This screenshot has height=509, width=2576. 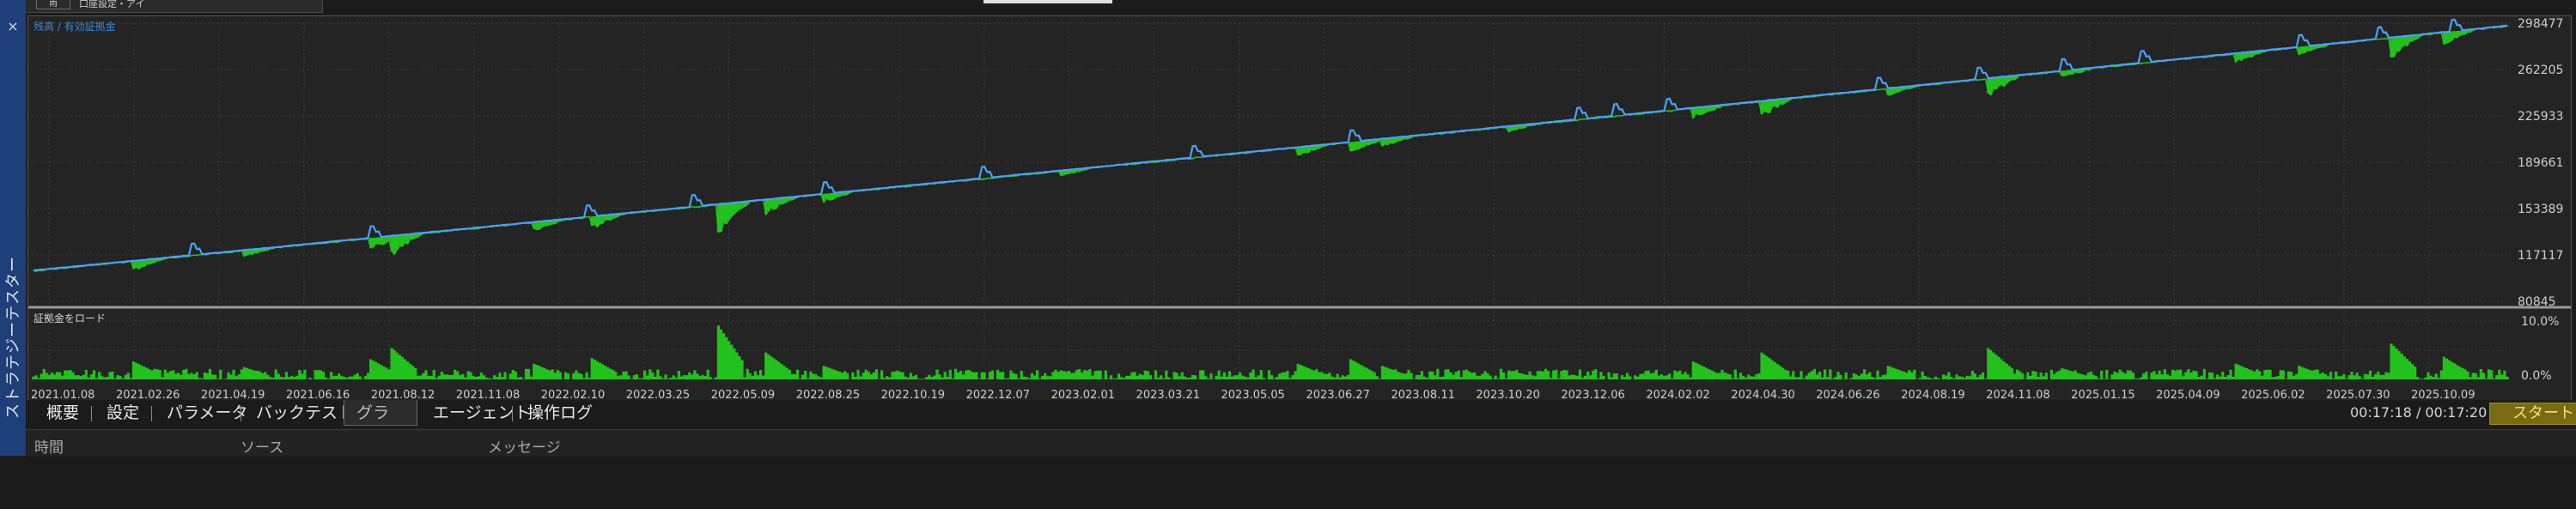 I want to click on margin-load-bars, so click(x=1270, y=352).